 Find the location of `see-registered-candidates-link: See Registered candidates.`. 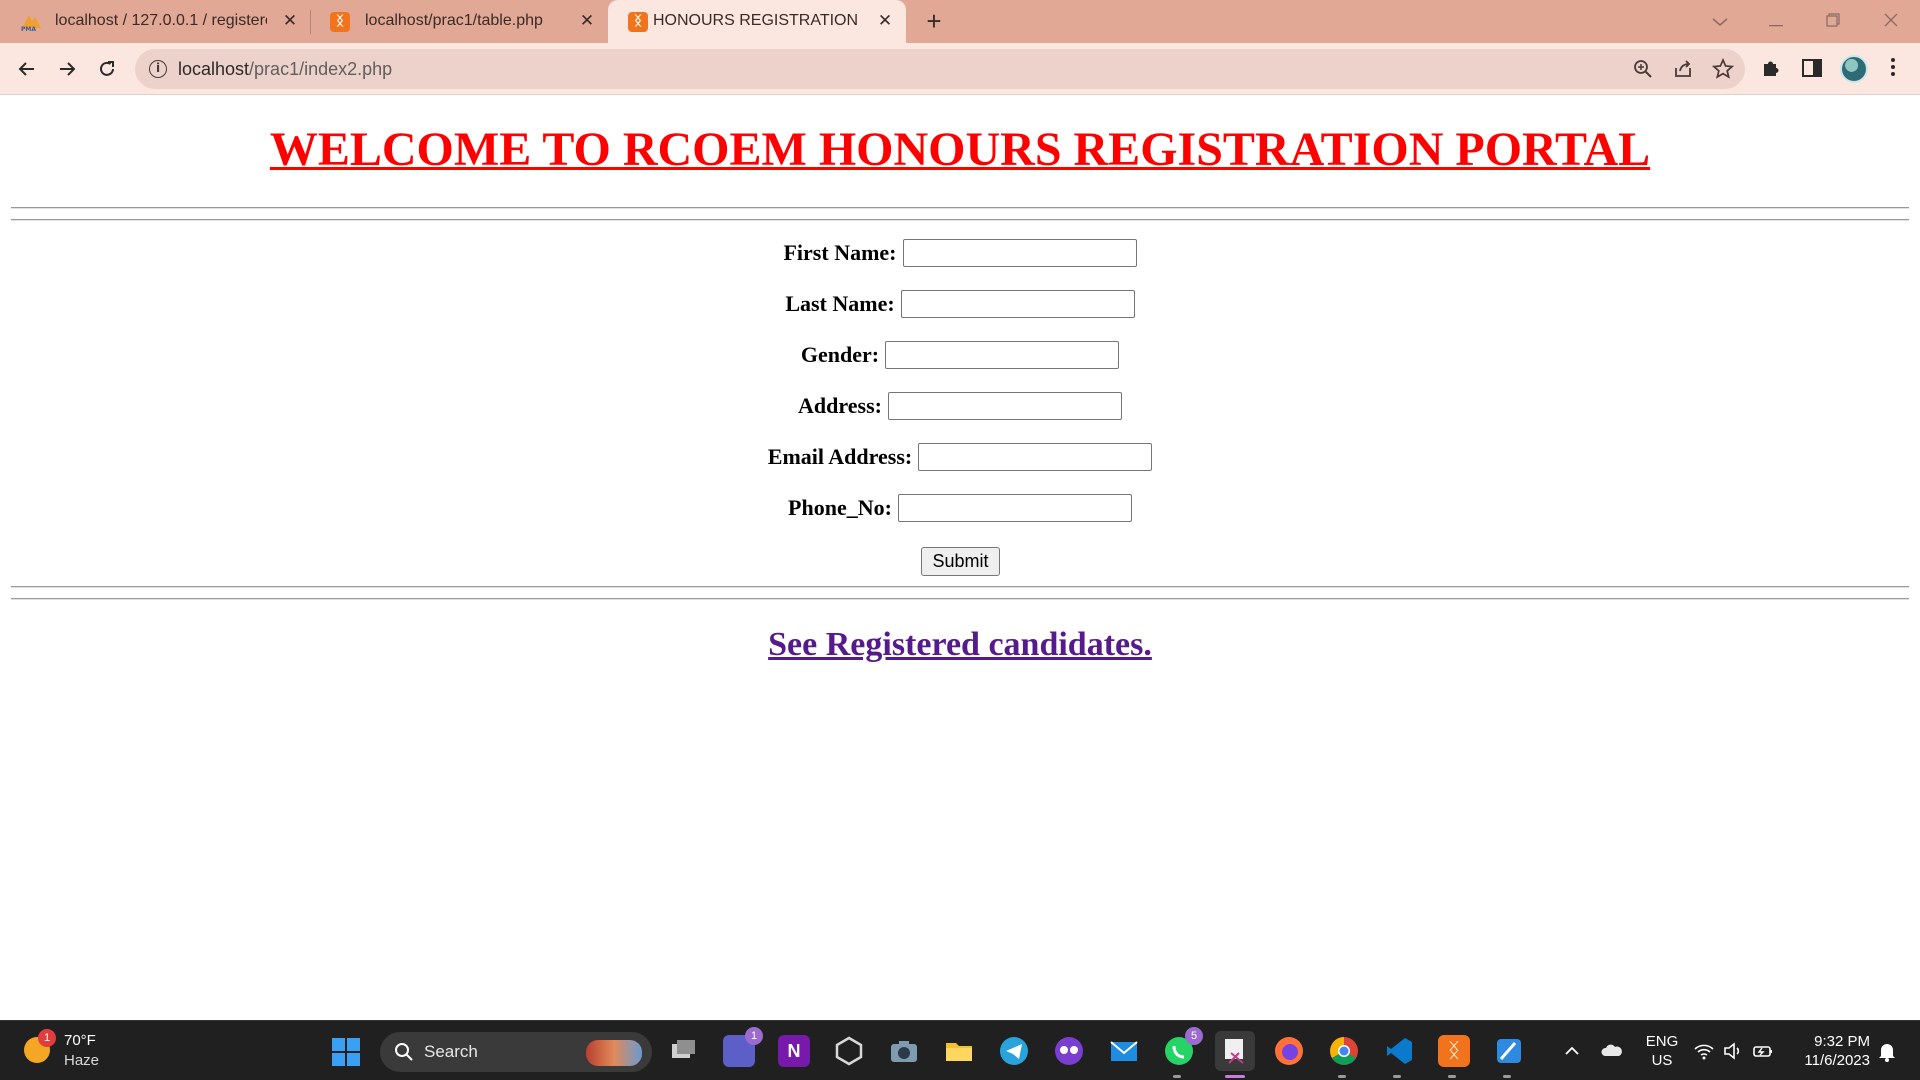

see-registered-candidates-link: See Registered candidates. is located at coordinates (960, 645).